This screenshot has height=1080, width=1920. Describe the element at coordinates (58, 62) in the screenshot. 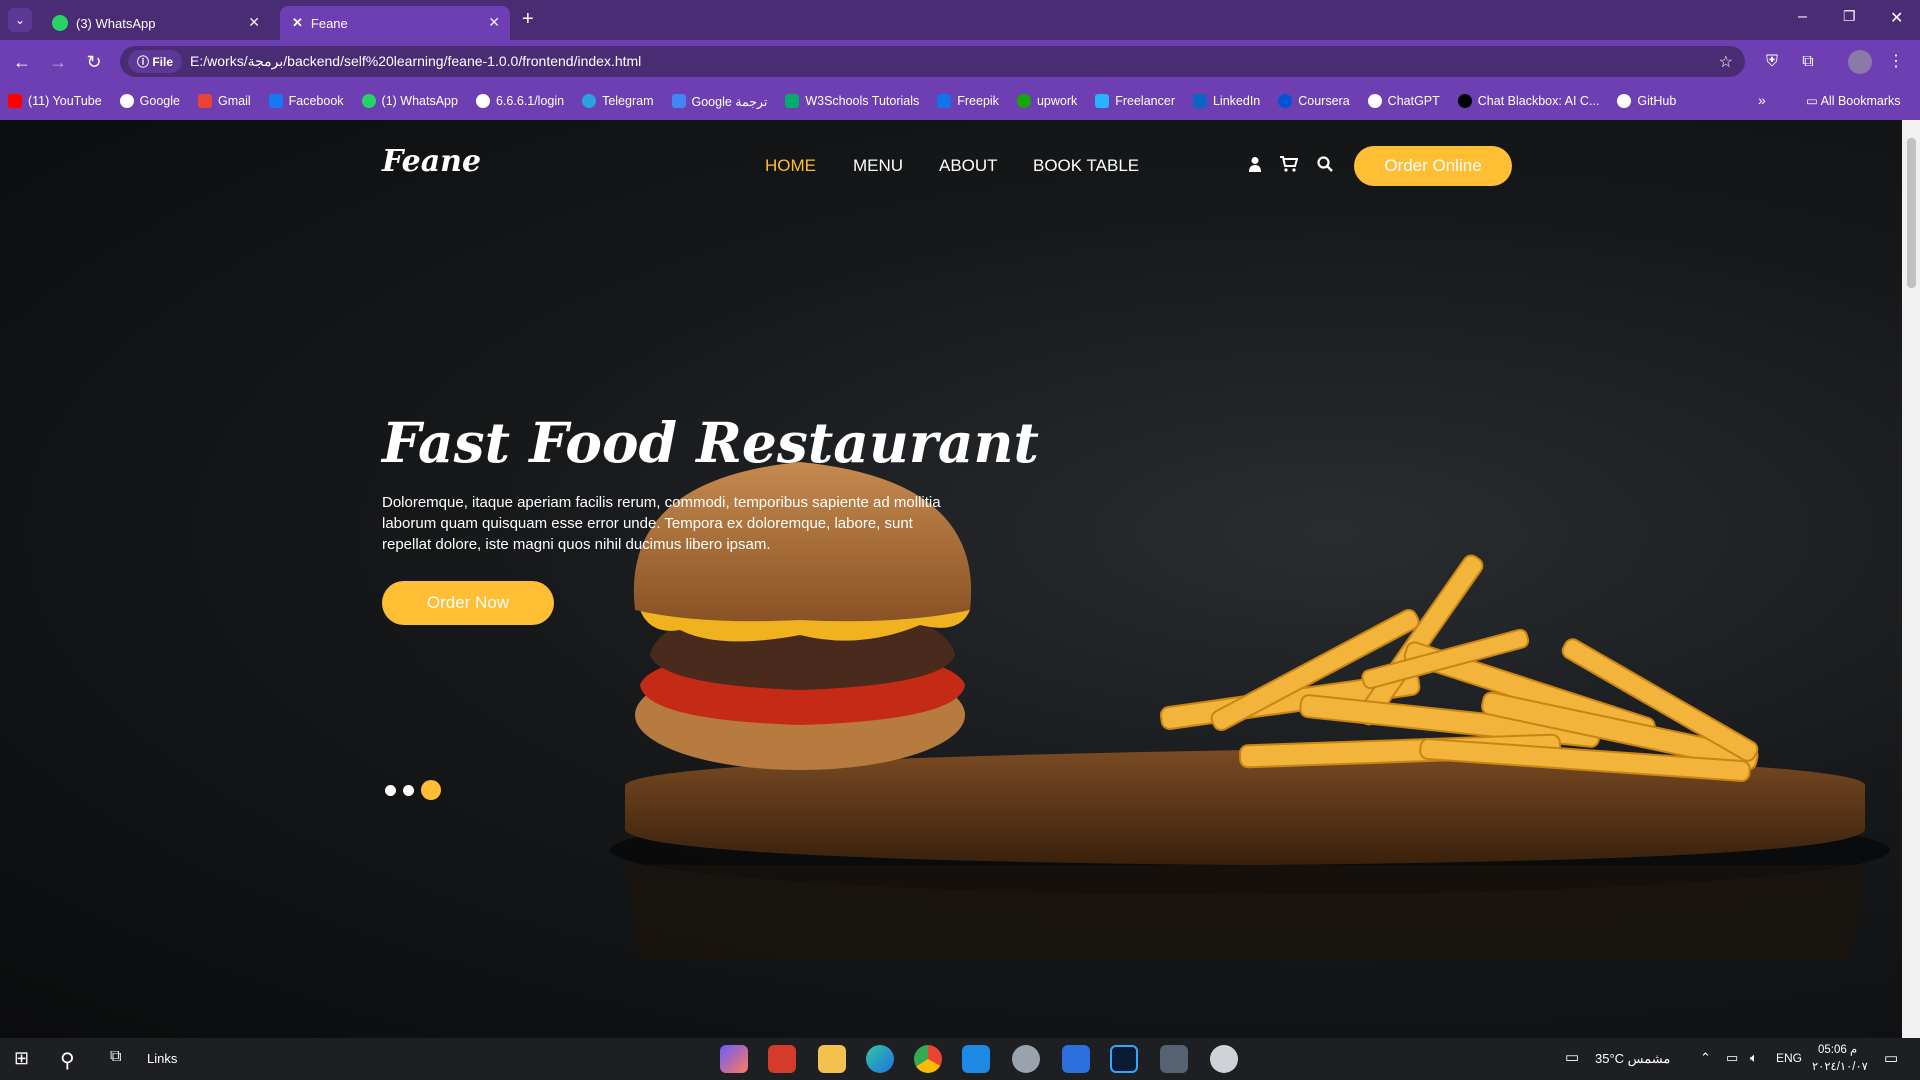

I see `forward-button: →` at that location.